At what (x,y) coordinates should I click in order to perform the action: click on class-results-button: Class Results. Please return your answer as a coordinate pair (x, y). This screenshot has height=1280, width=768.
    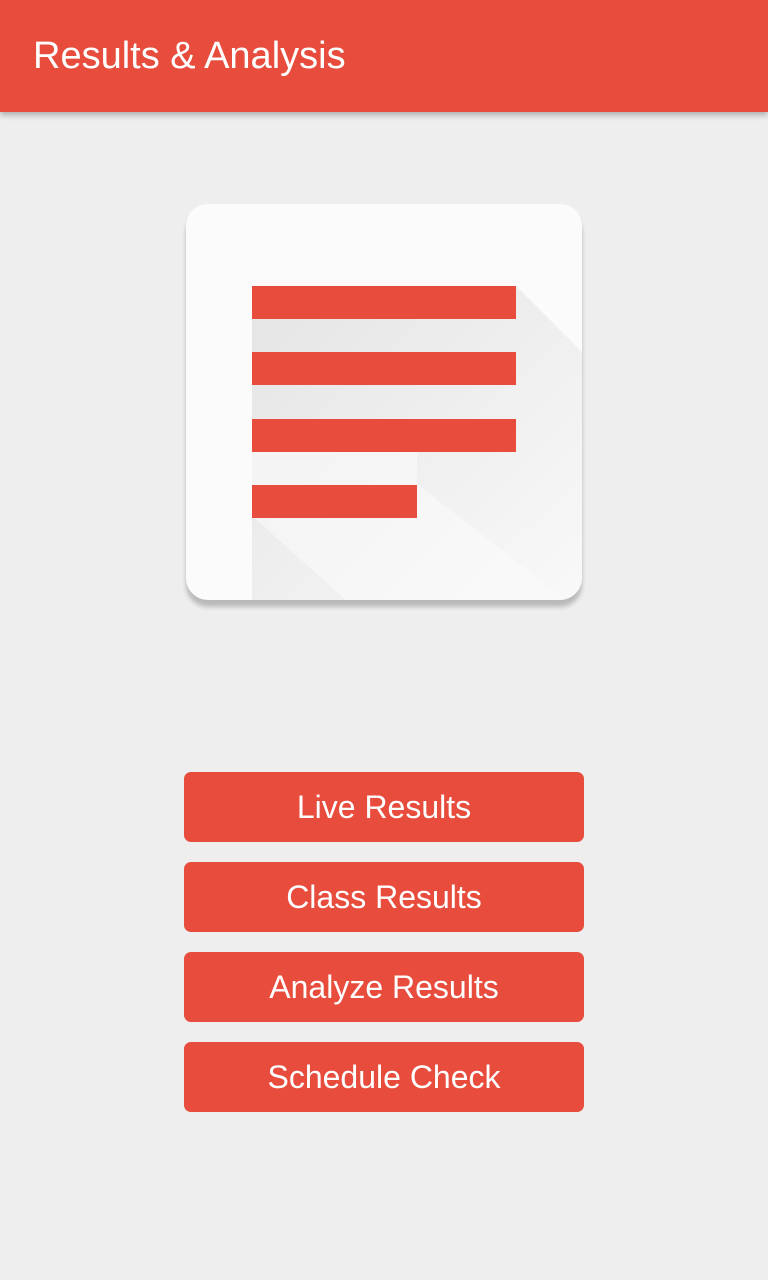
    Looking at the image, I should click on (384, 897).